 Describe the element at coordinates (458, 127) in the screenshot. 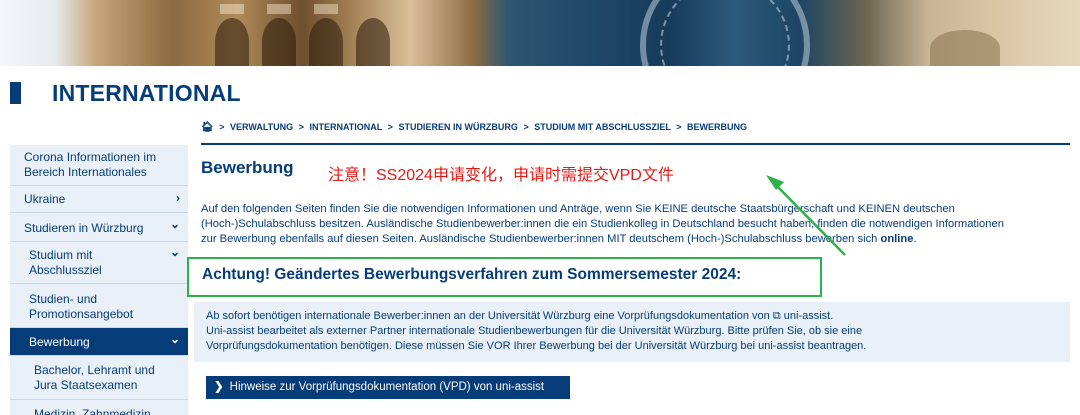

I see `breadcrumb-item-studieren: STUDIEREN IN WÜRZBURG` at that location.